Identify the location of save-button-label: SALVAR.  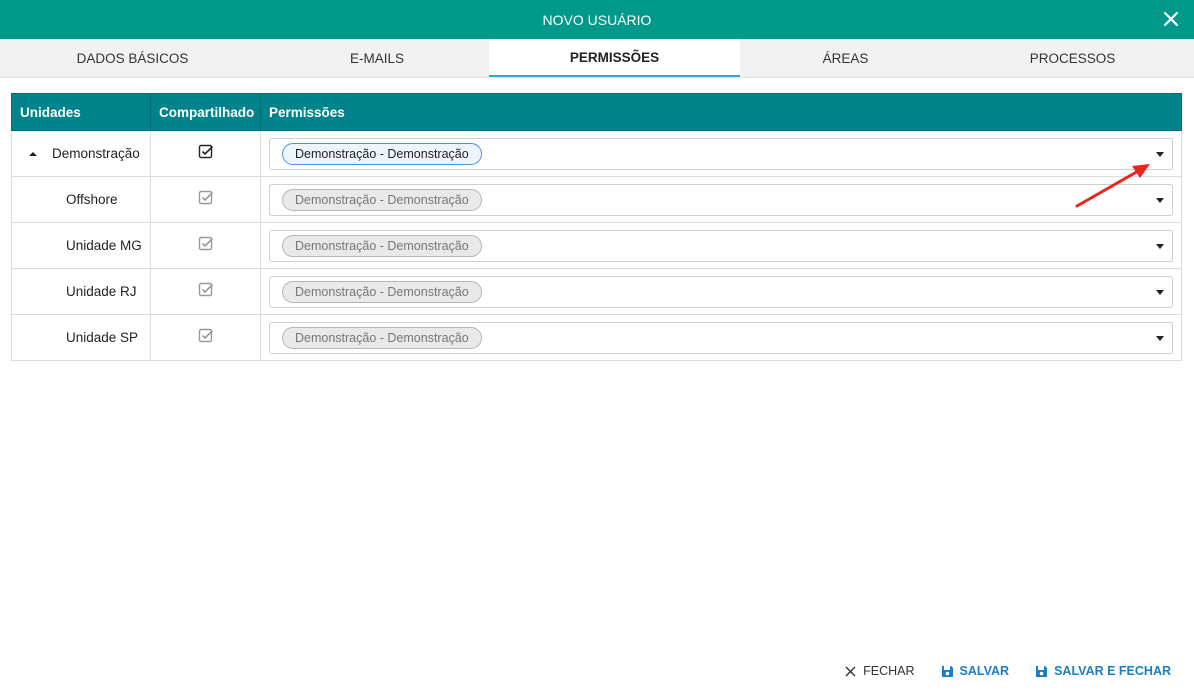
(984, 671).